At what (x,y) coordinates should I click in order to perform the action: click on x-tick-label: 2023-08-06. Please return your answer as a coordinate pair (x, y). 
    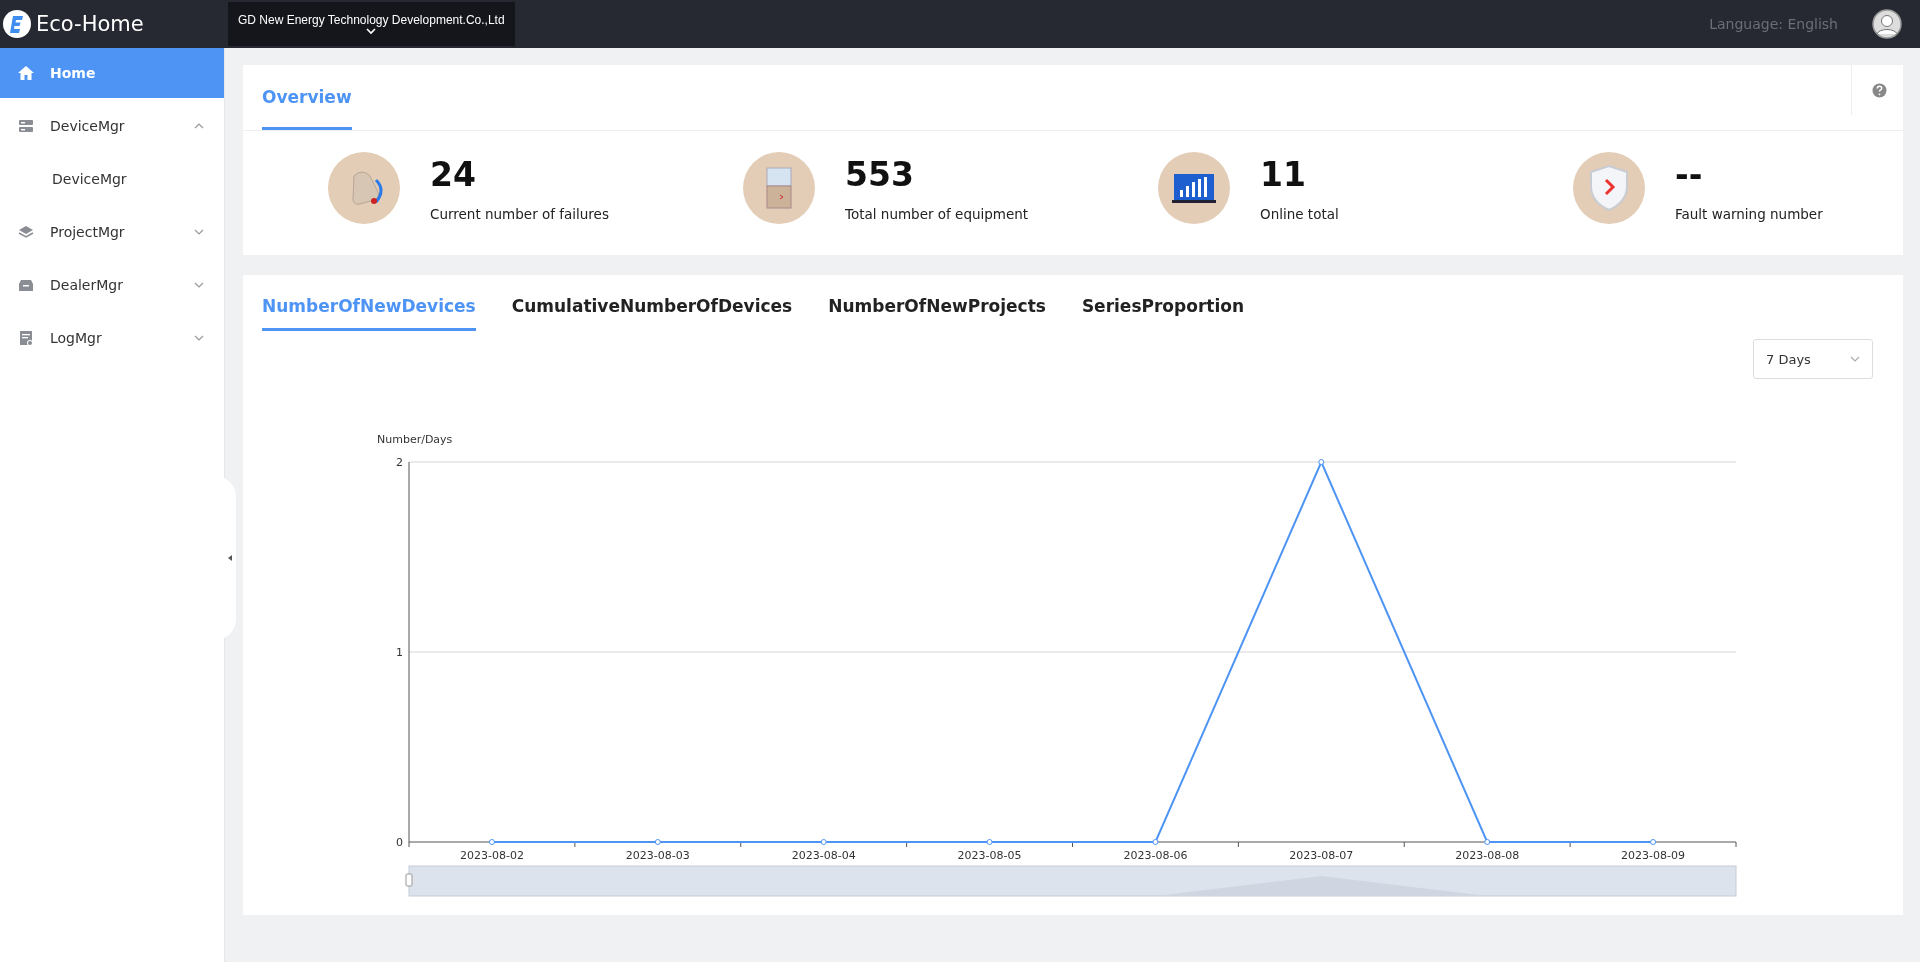
    Looking at the image, I should click on (1155, 855).